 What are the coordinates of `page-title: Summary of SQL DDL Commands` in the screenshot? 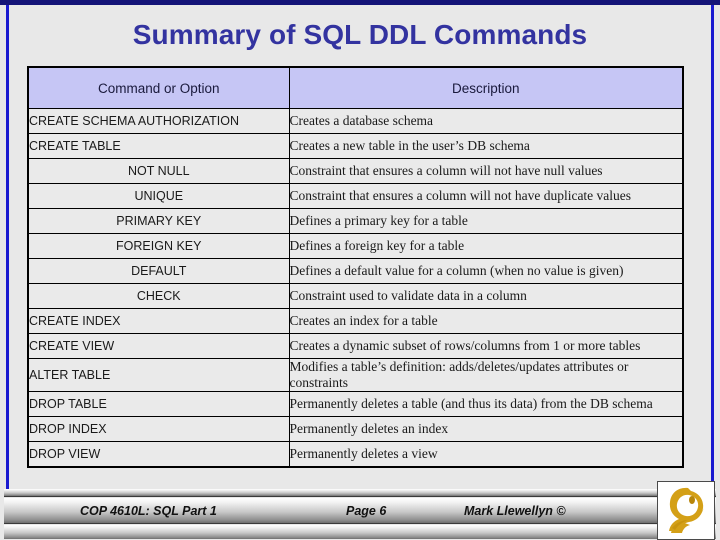 It's located at (360, 34).